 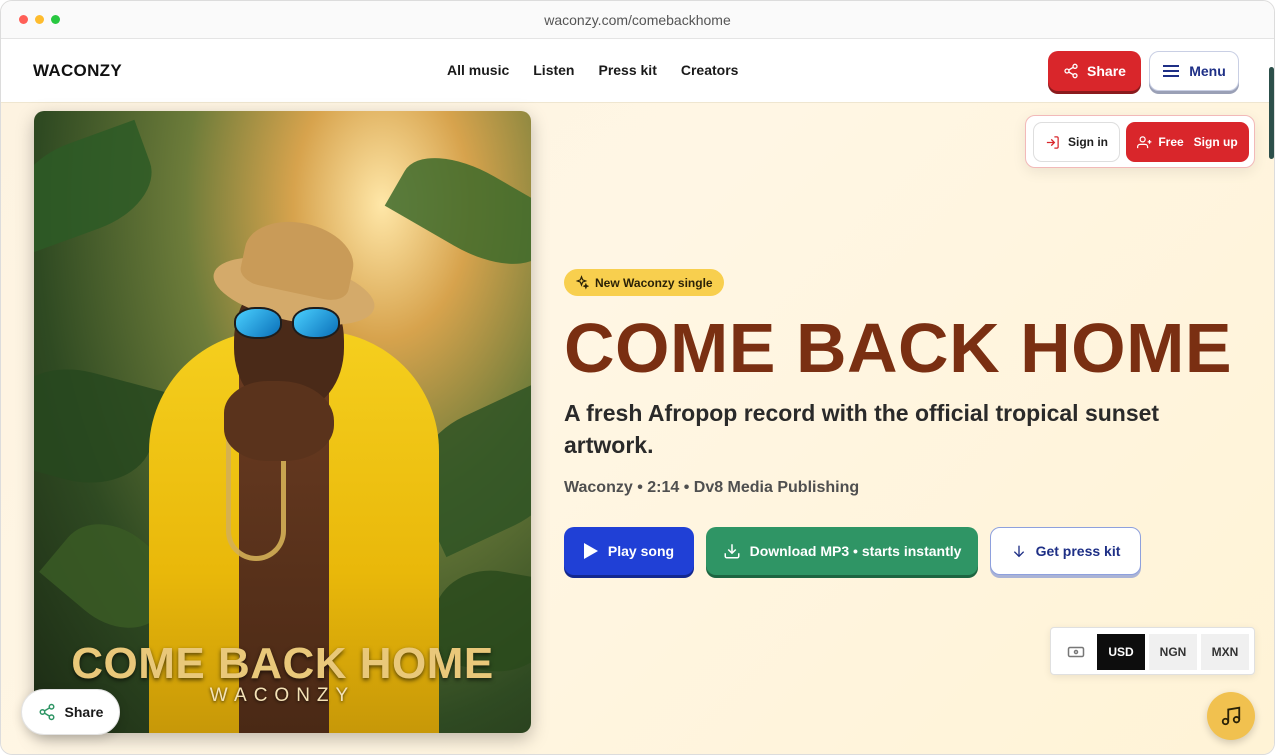 I want to click on play-icon, so click(x=590, y=551).